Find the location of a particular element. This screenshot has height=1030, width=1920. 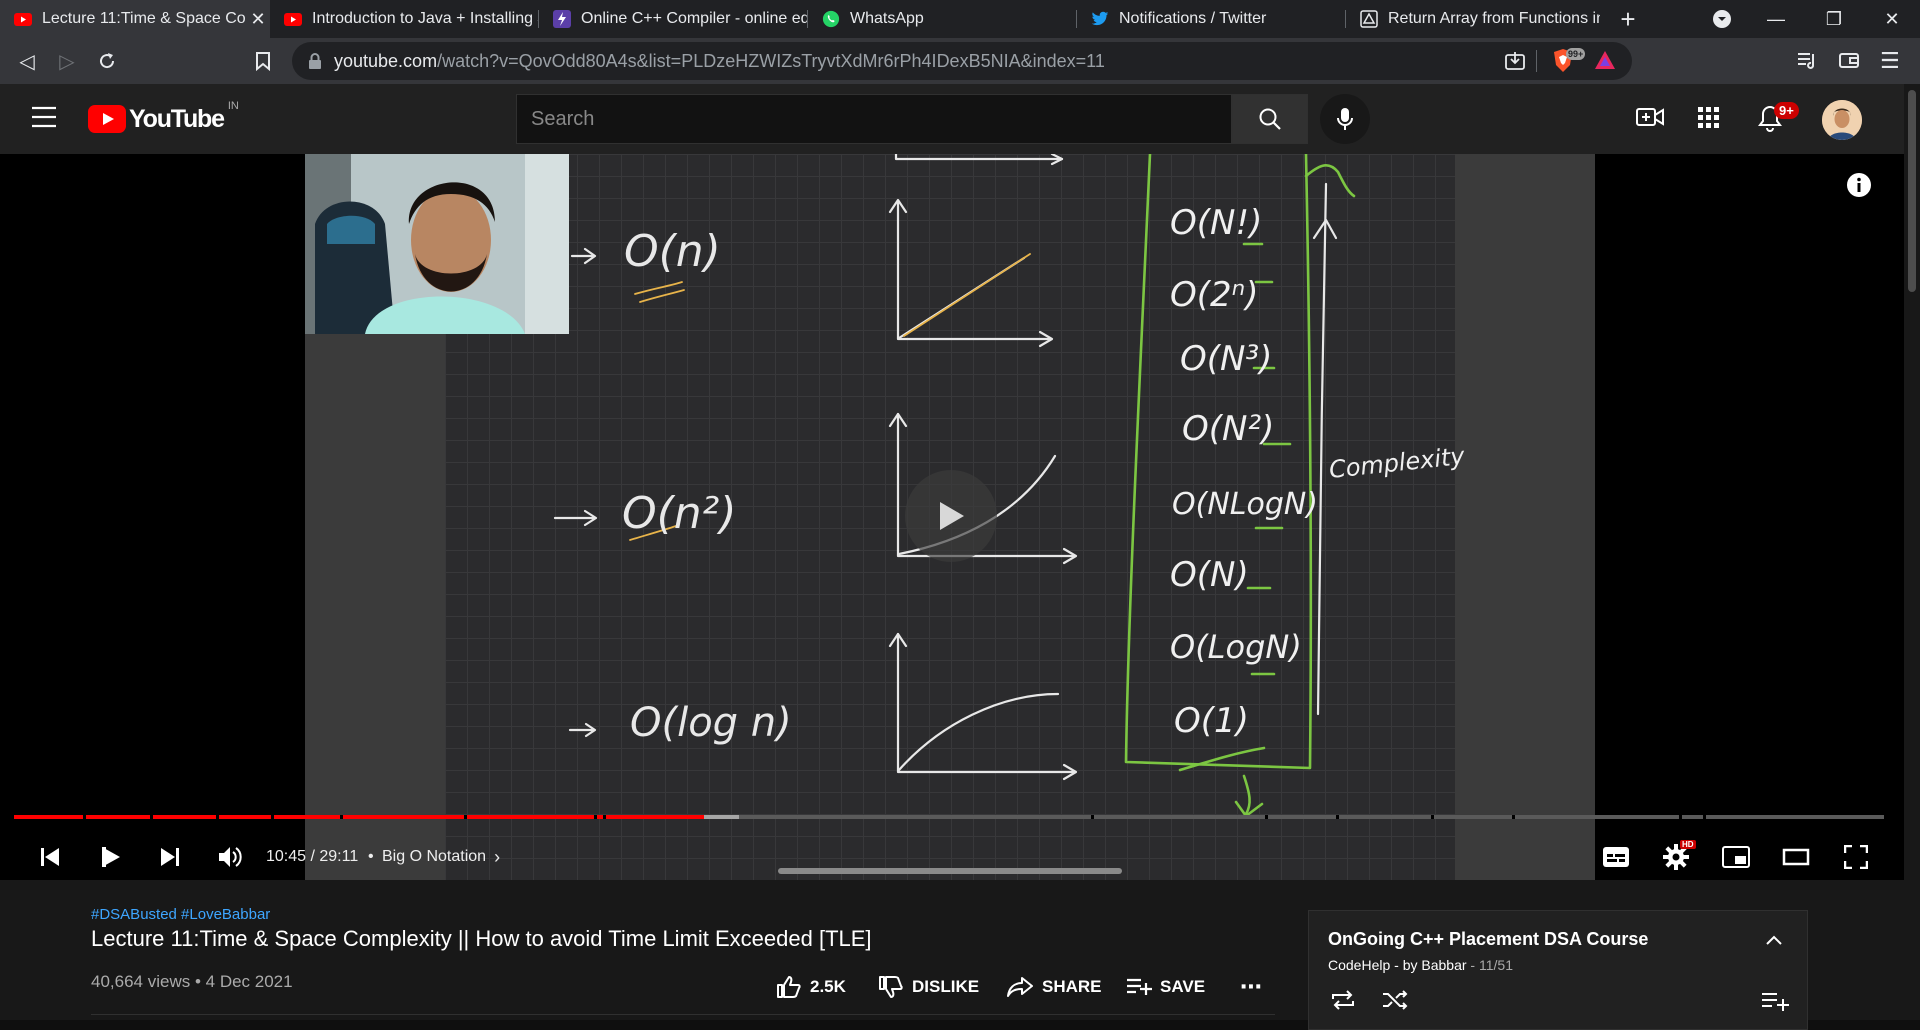

complexity-item: O(N²) is located at coordinates (1228, 429).